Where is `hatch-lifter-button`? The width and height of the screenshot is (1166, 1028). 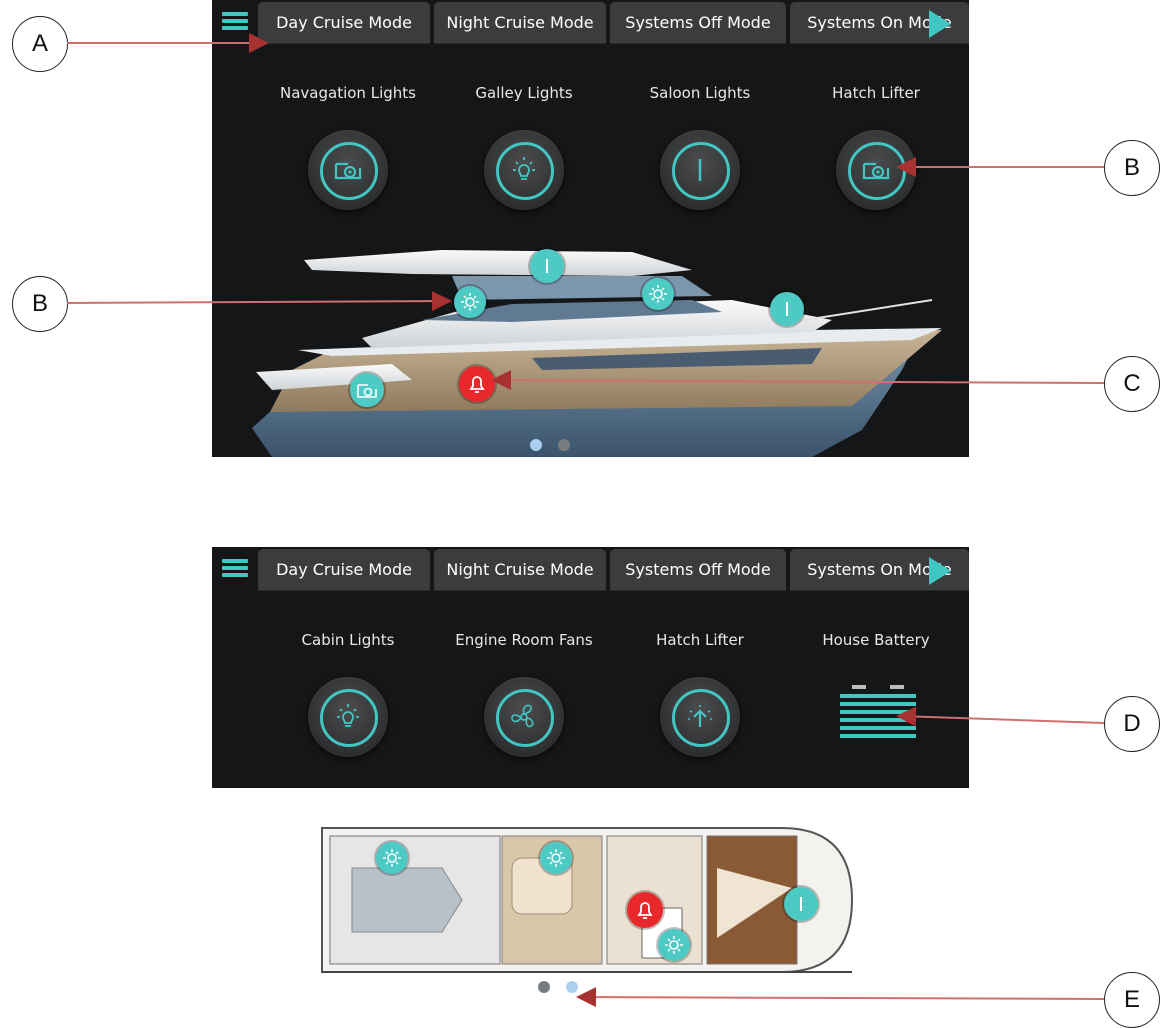
hatch-lifter-button is located at coordinates (876, 170).